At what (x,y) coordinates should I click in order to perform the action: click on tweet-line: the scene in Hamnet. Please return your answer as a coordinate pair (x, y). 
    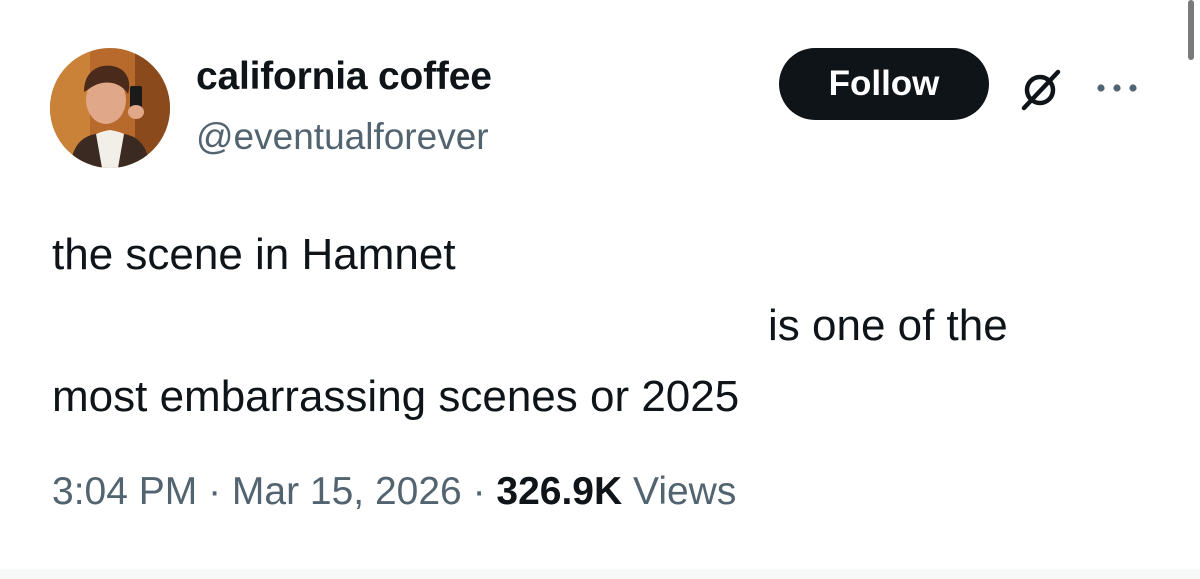
    Looking at the image, I should click on (254, 254).